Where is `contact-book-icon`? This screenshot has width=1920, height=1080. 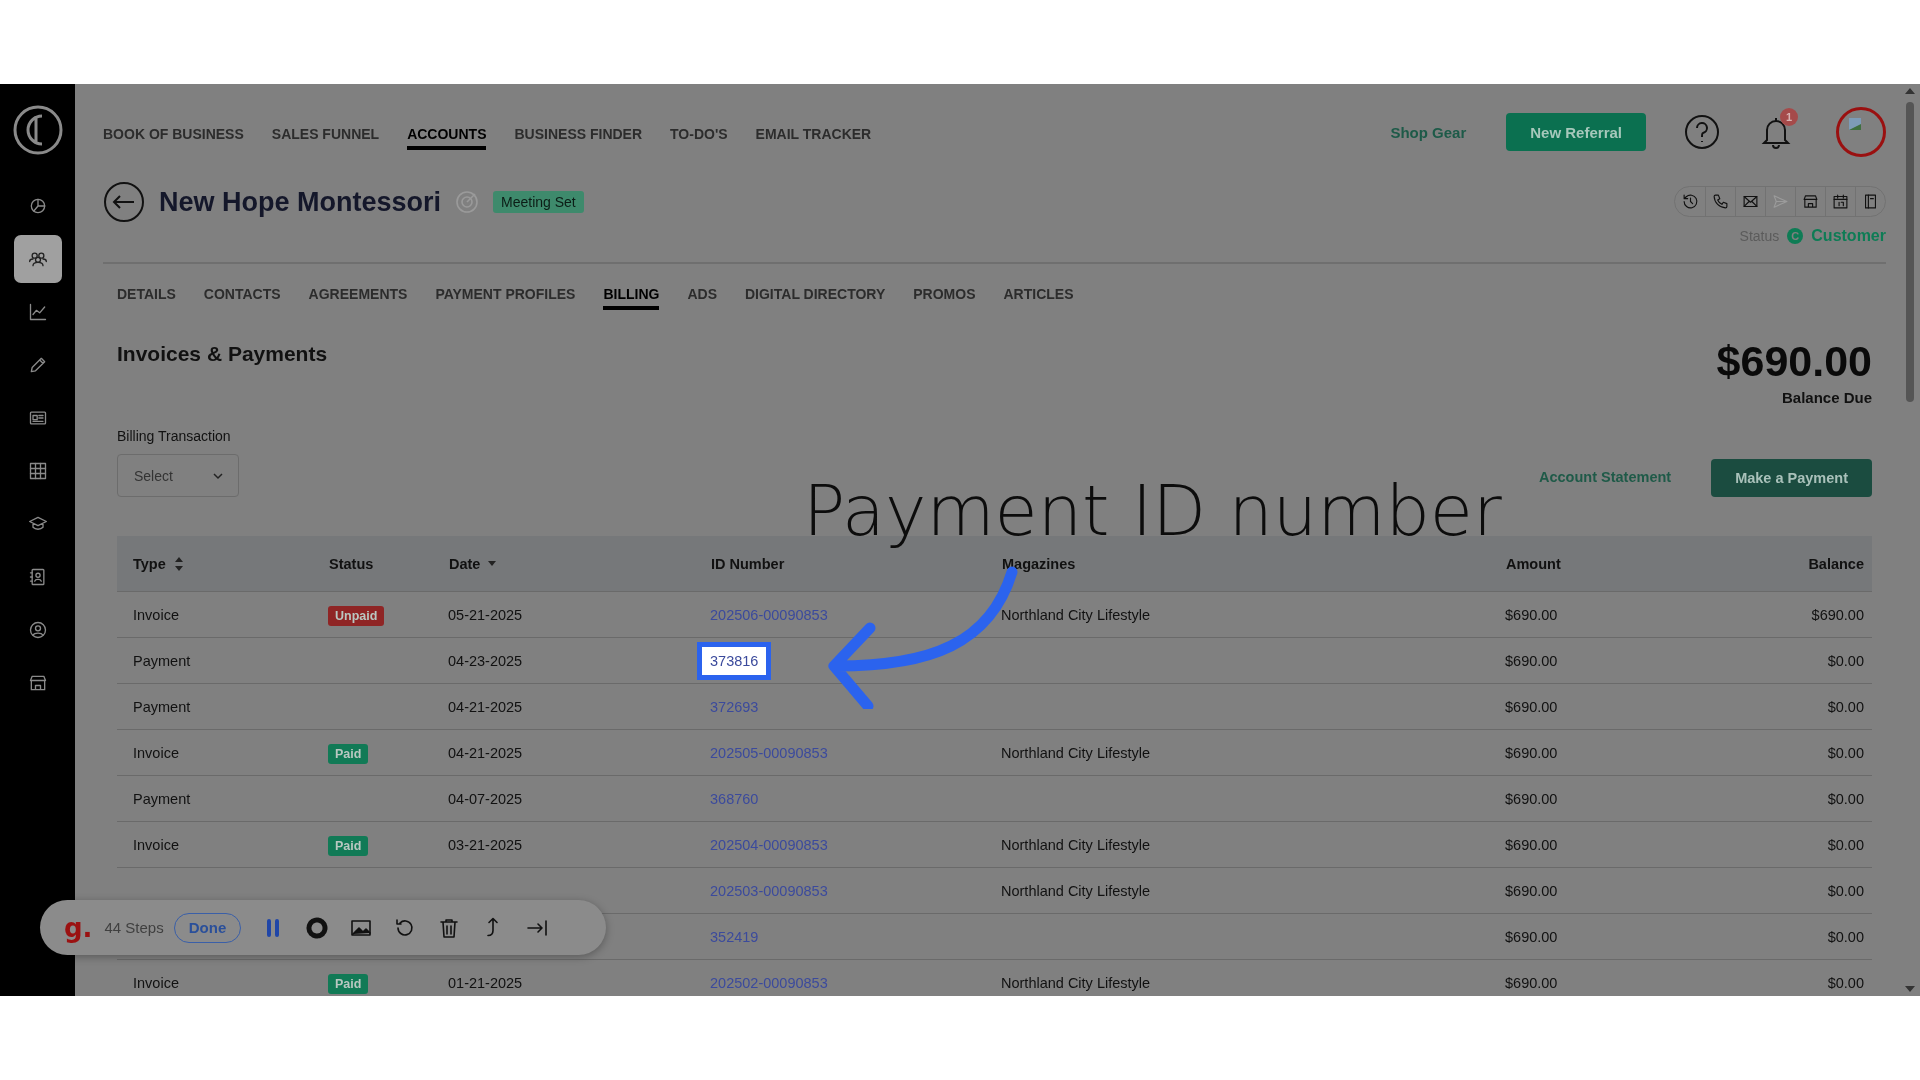
contact-book-icon is located at coordinates (37, 577).